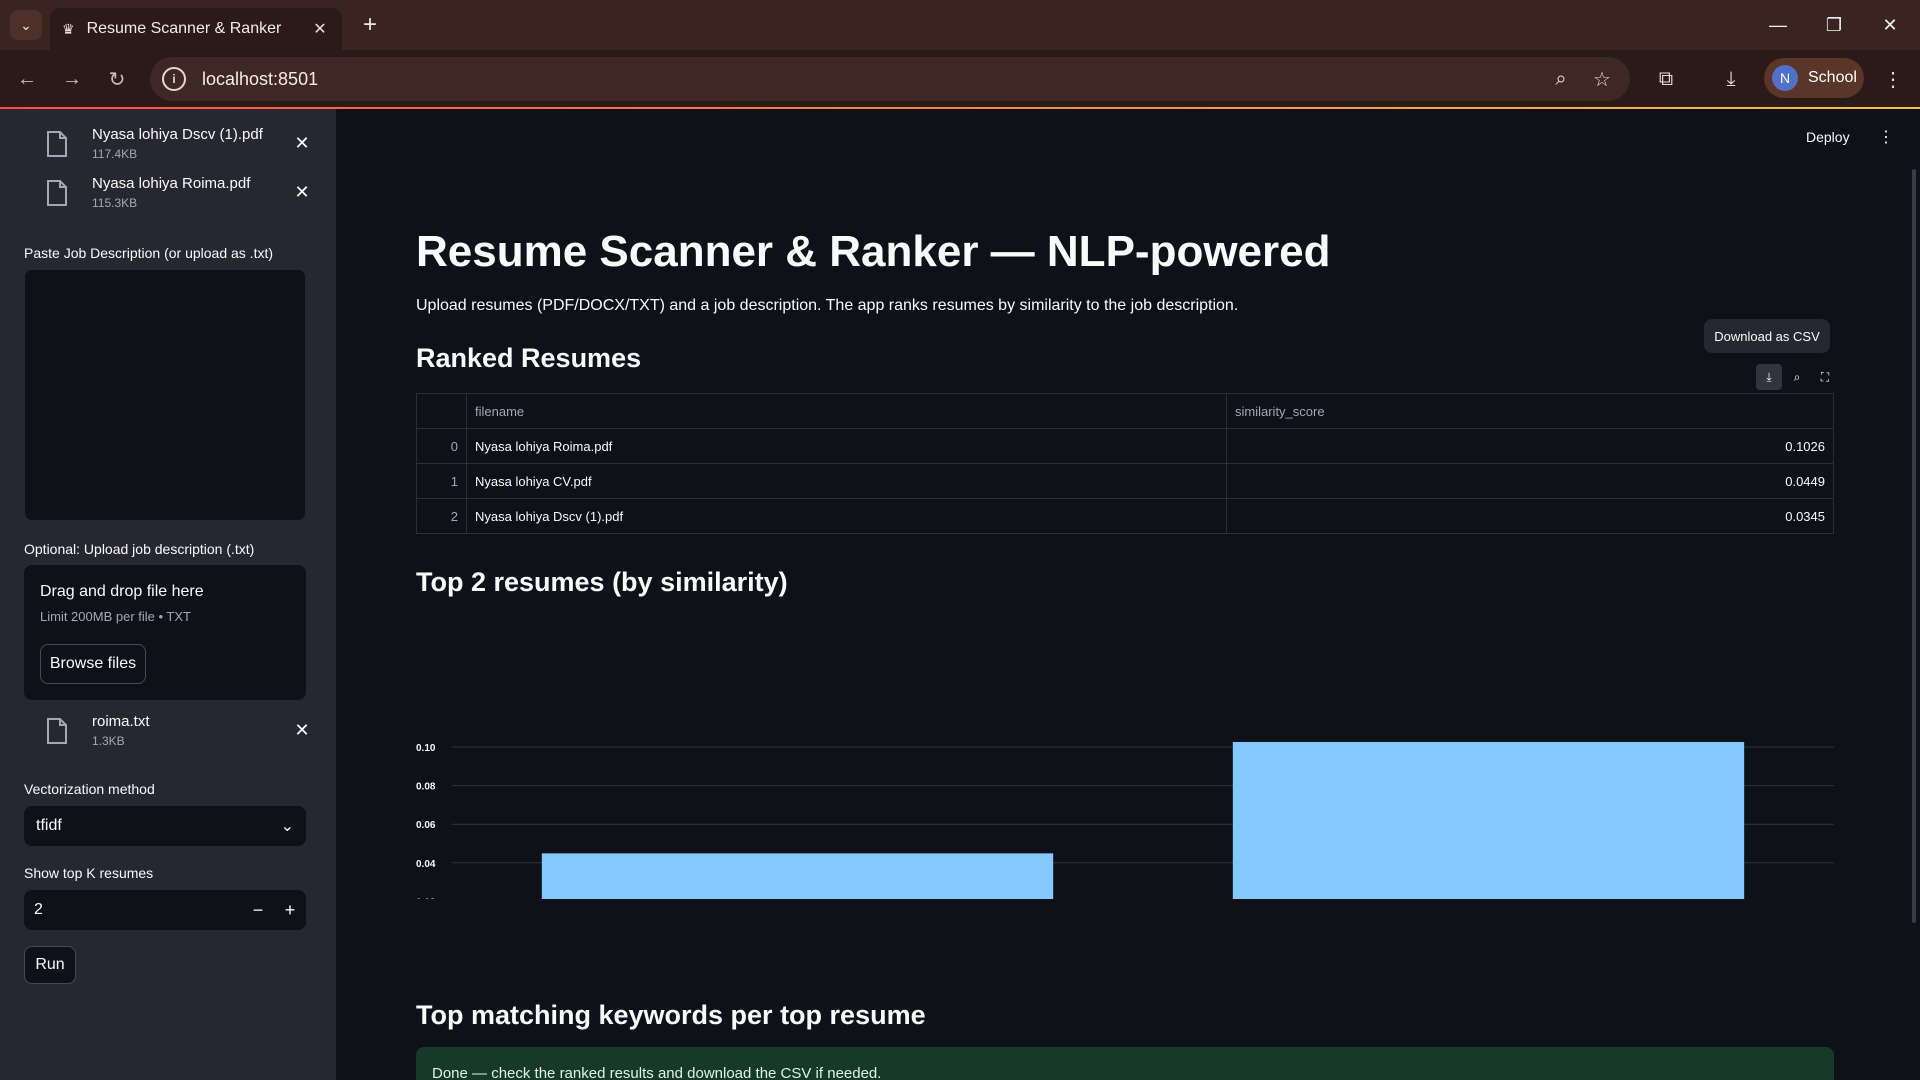  I want to click on file-size: 1.3KB, so click(108, 741).